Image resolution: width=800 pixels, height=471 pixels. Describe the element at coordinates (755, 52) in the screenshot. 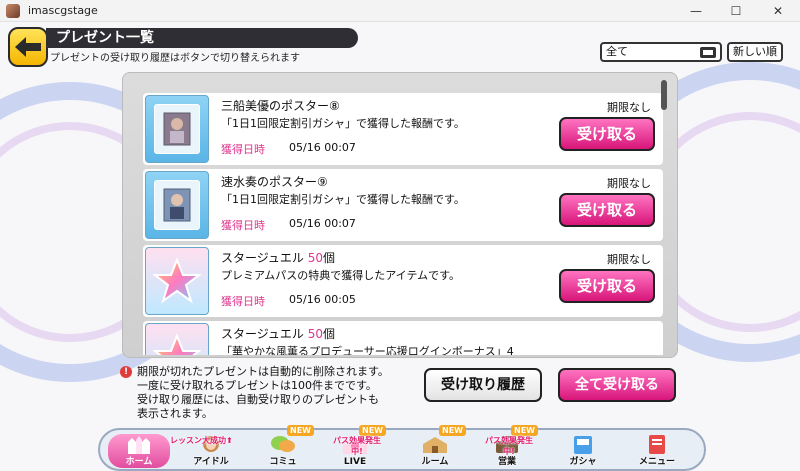

I see `sort-newest-button: 新しい順` at that location.